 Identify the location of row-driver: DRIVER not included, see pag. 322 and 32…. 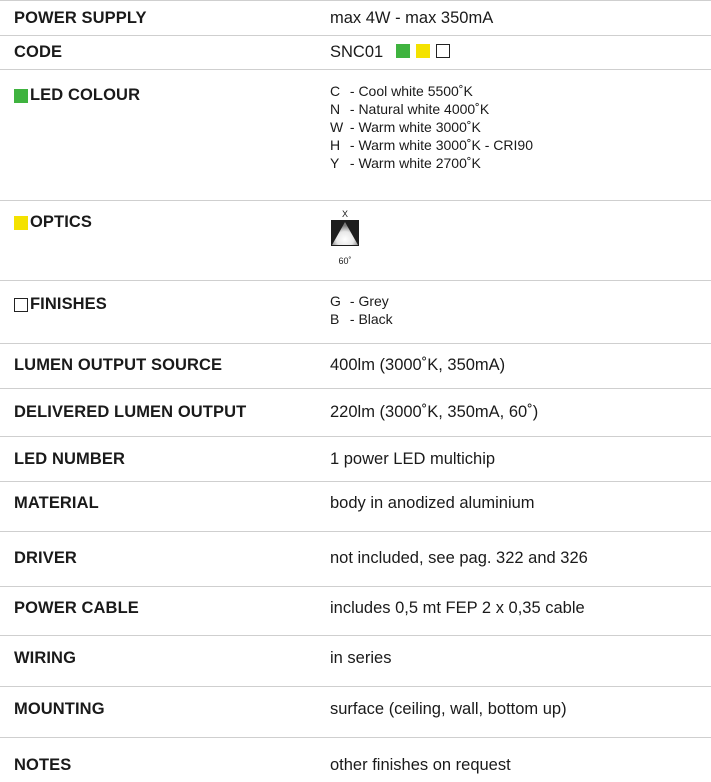
(355, 559).